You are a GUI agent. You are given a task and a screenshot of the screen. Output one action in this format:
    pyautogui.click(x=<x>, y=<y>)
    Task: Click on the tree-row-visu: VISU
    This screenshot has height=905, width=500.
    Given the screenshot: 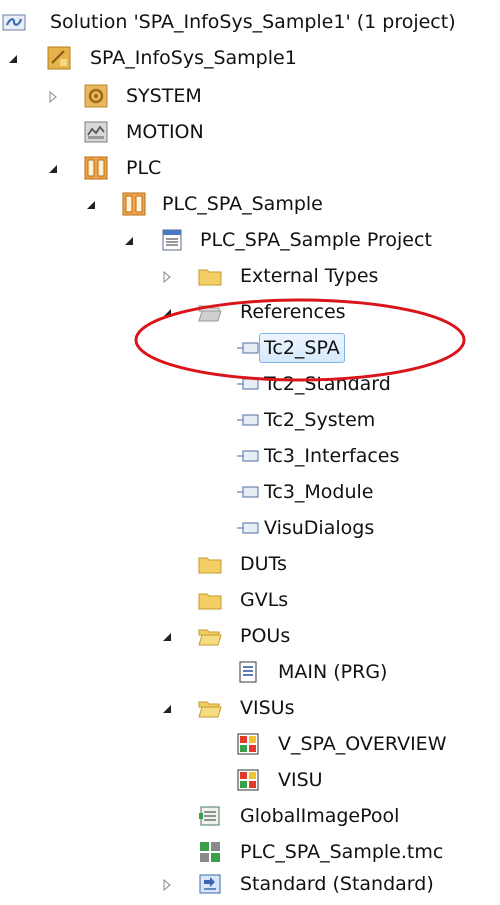 What is the action you would take?
    pyautogui.click(x=240, y=780)
    